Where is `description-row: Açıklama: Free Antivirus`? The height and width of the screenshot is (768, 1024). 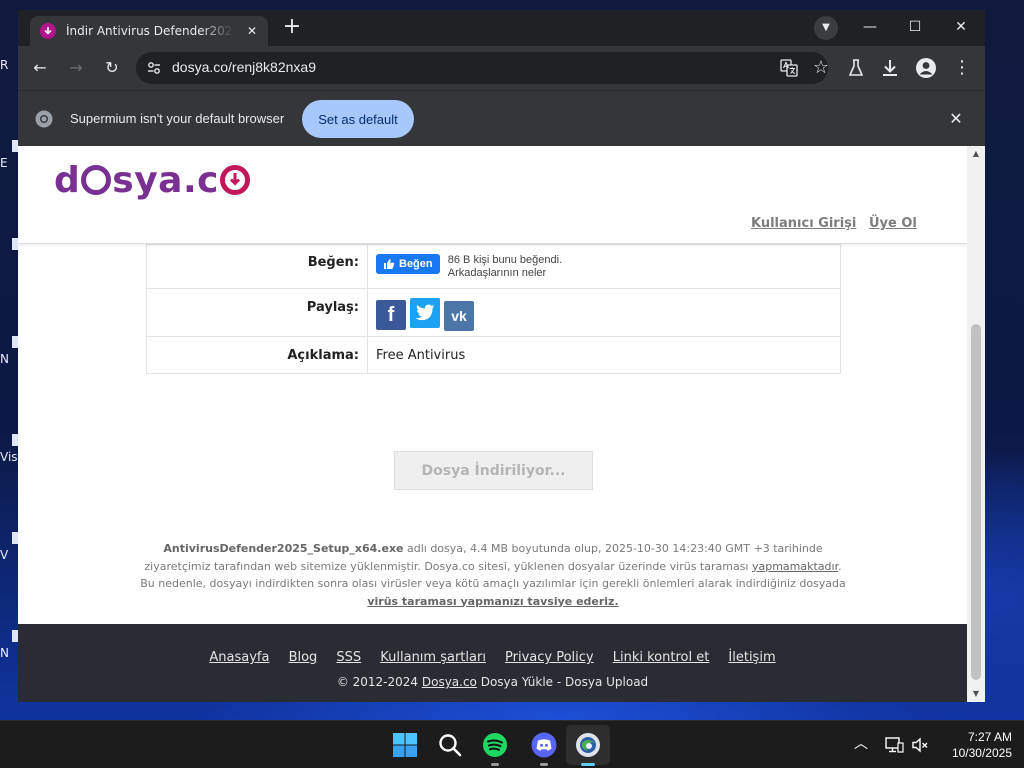
description-row: Açıklama: Free Antivirus is located at coordinates (493, 354).